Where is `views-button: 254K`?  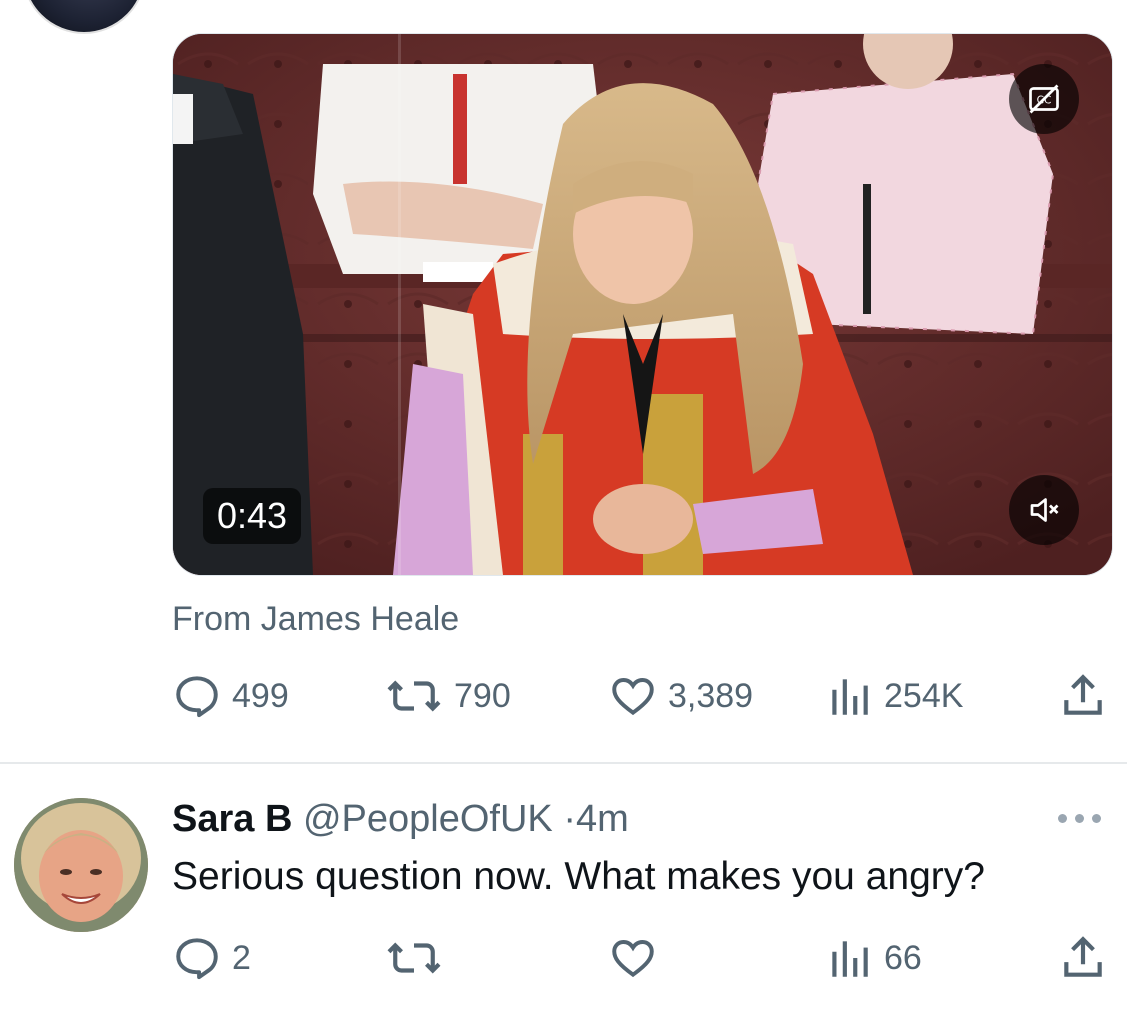
views-button: 254K is located at coordinates (893, 696).